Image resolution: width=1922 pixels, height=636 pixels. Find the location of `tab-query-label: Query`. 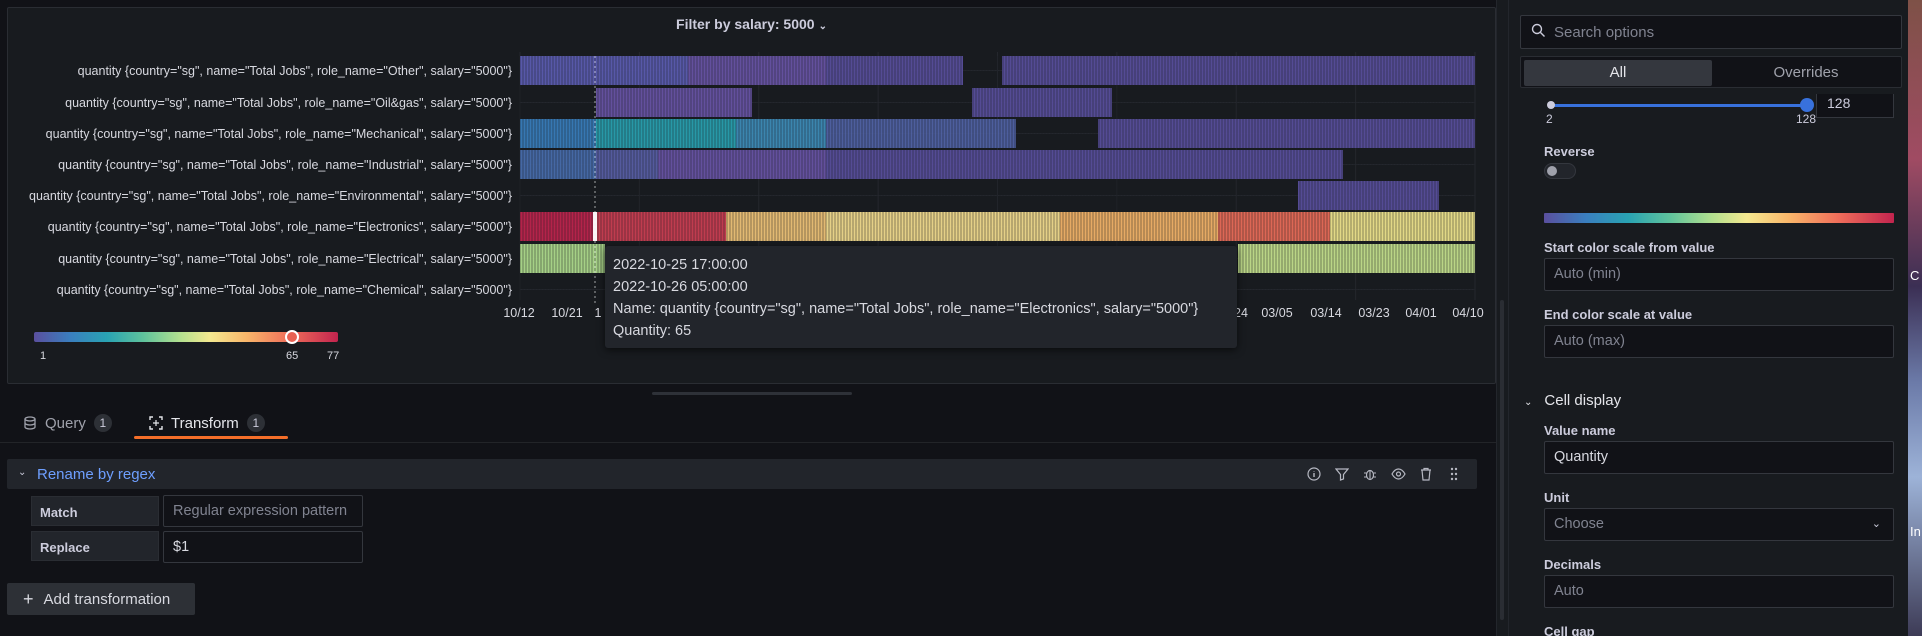

tab-query-label: Query is located at coordinates (65, 423).